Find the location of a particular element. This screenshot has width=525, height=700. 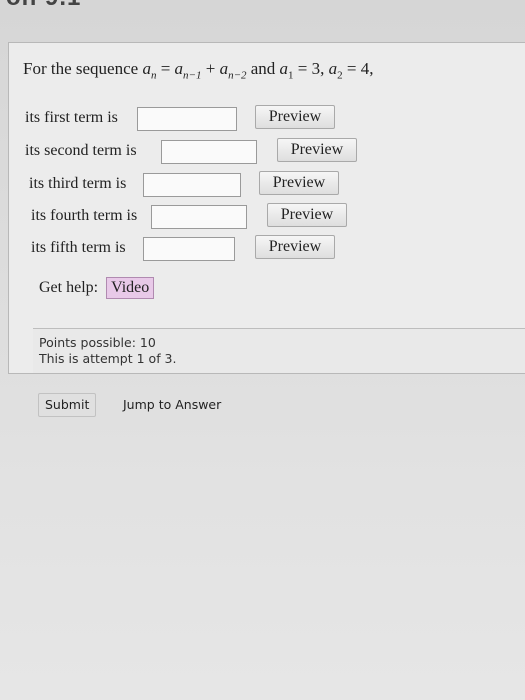

first-term-input is located at coordinates (187, 119).